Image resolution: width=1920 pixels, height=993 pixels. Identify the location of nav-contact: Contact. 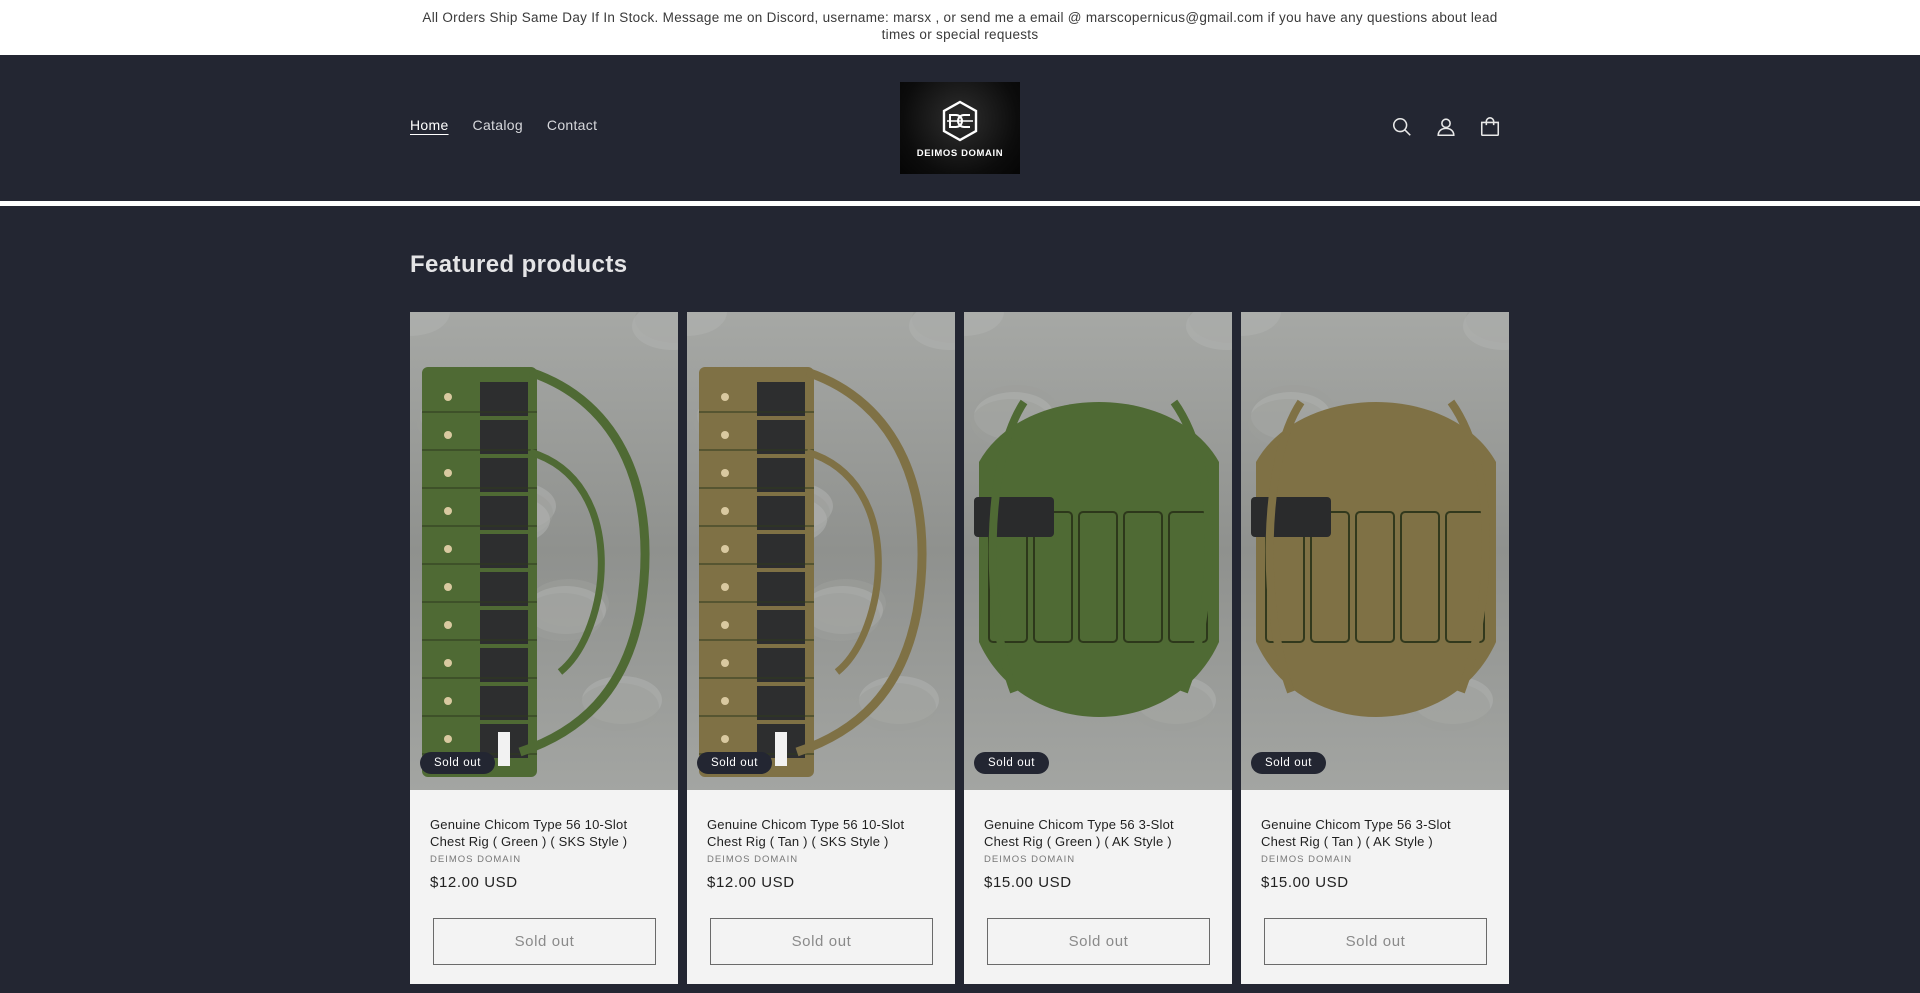
(572, 125).